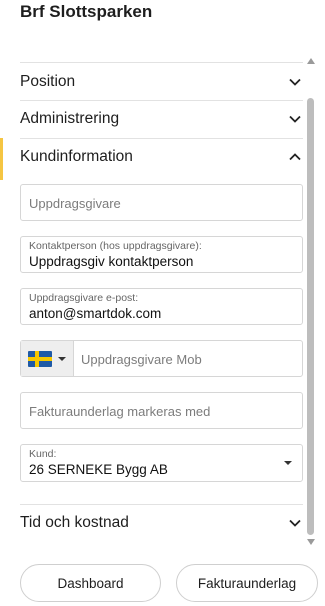  What do you see at coordinates (295, 157) in the screenshot?
I see `chevron-up-icon` at bounding box center [295, 157].